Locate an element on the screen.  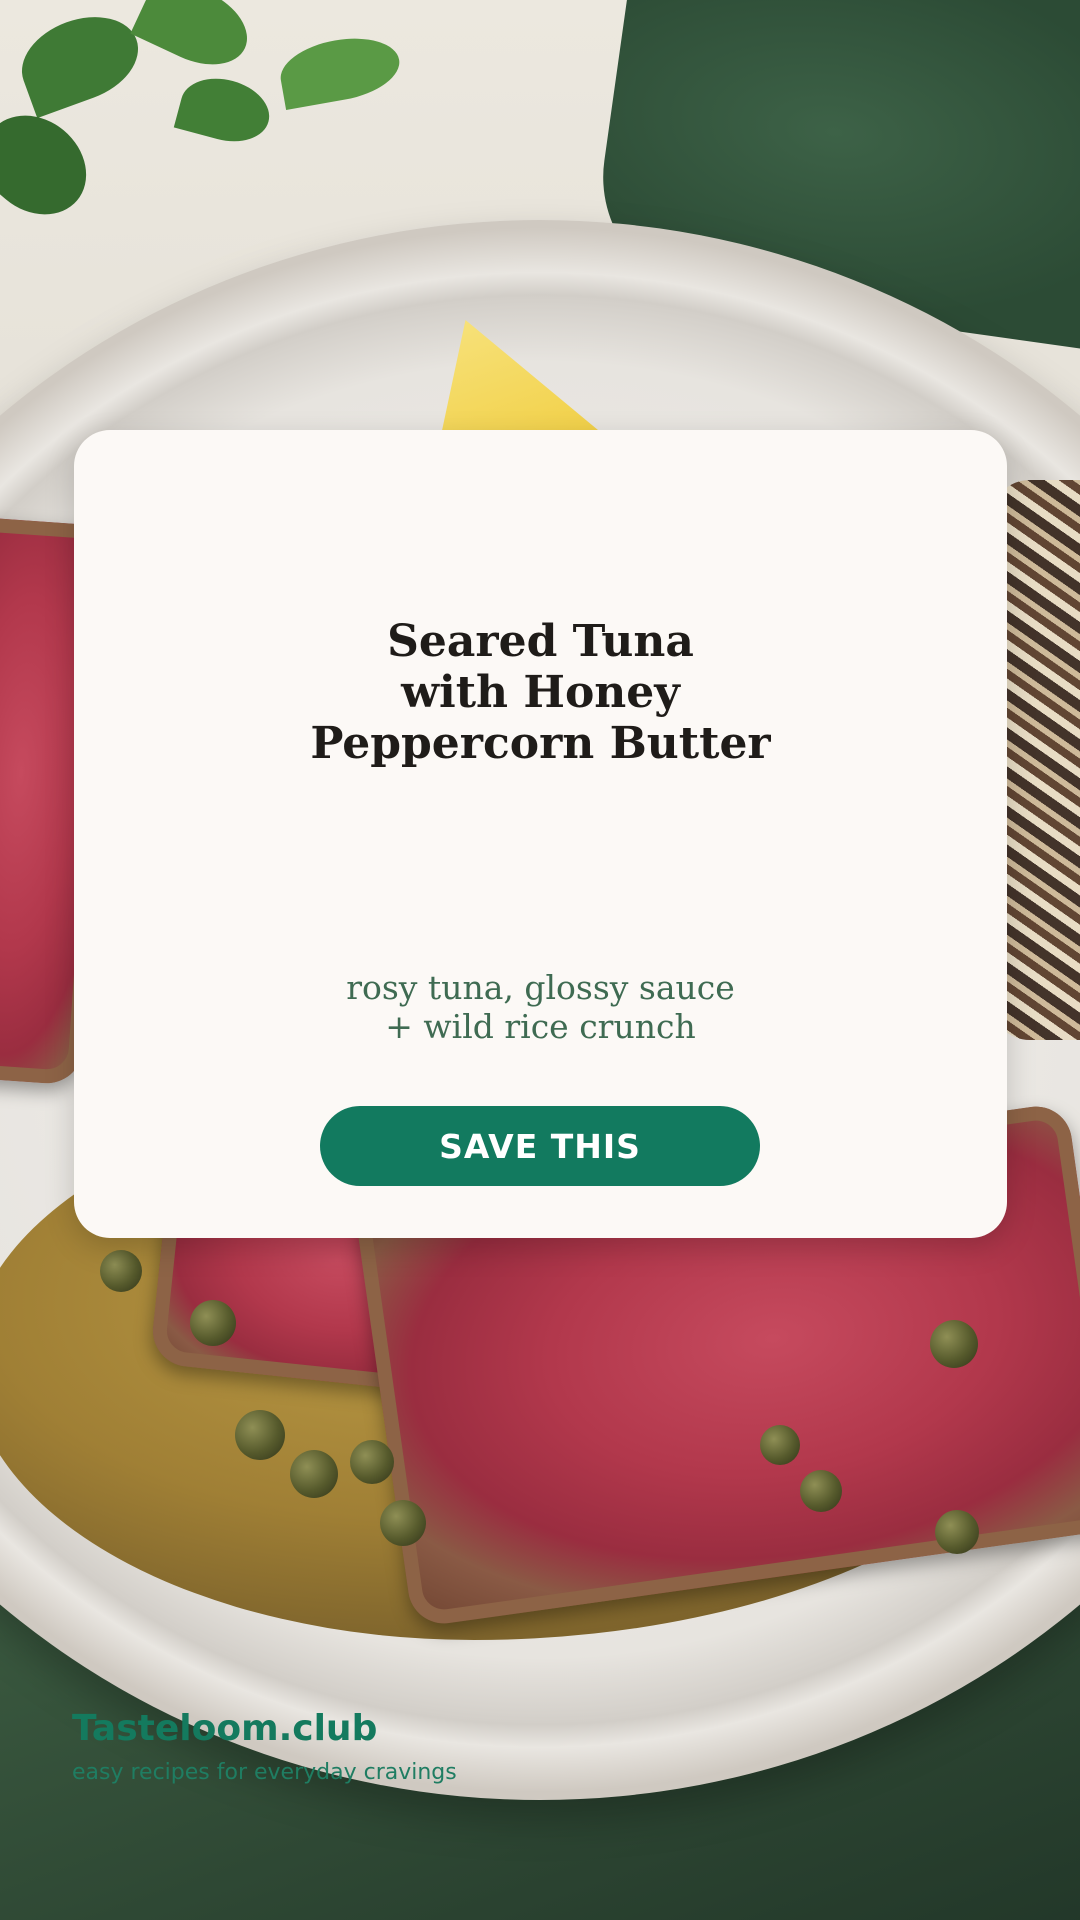
brand-tagline: easy recipes for everyday cravings is located at coordinates (264, 1772).